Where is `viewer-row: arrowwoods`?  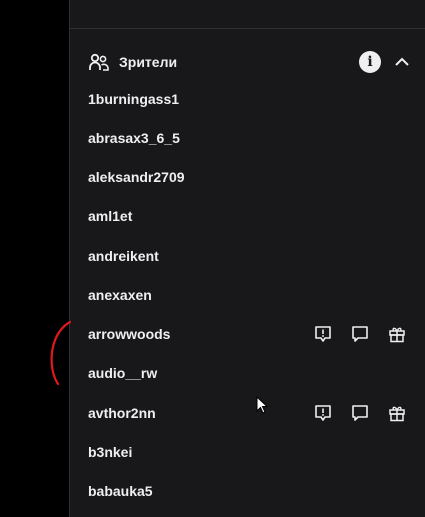 viewer-row: arrowwoods is located at coordinates (247, 333).